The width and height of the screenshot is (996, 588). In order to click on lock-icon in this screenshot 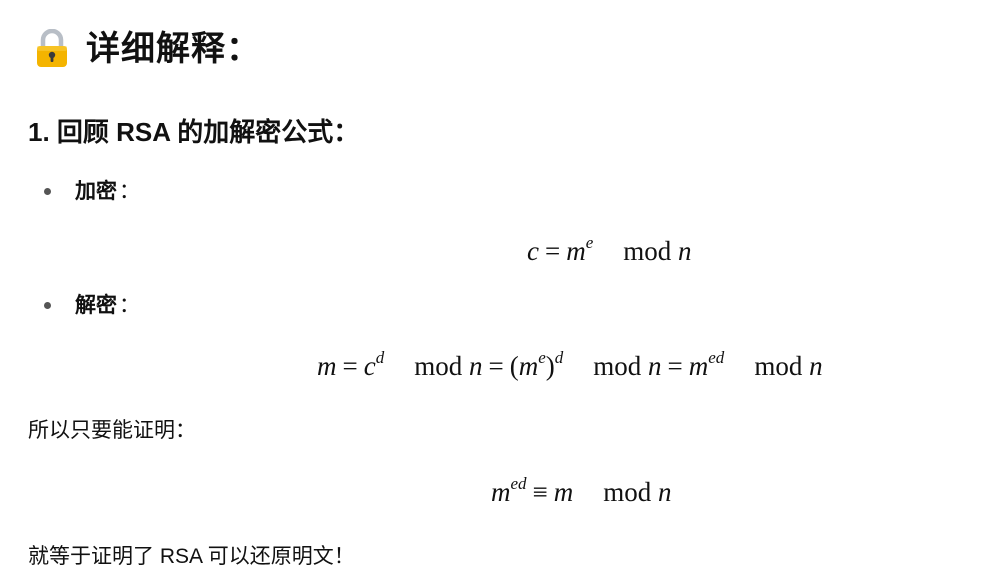, I will do `click(52, 48)`.